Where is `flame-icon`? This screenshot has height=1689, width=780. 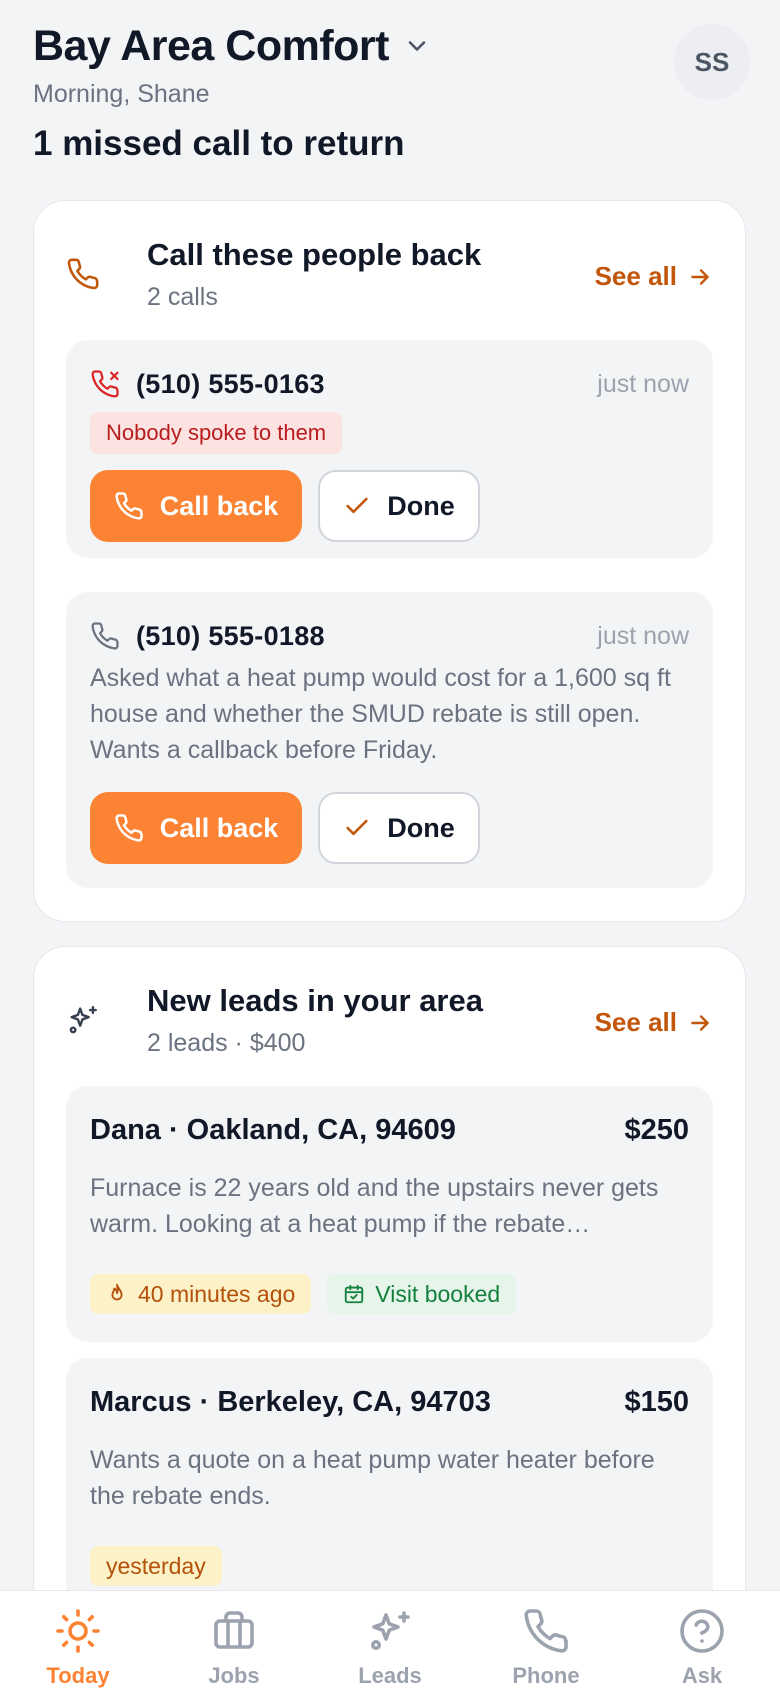 flame-icon is located at coordinates (117, 1292).